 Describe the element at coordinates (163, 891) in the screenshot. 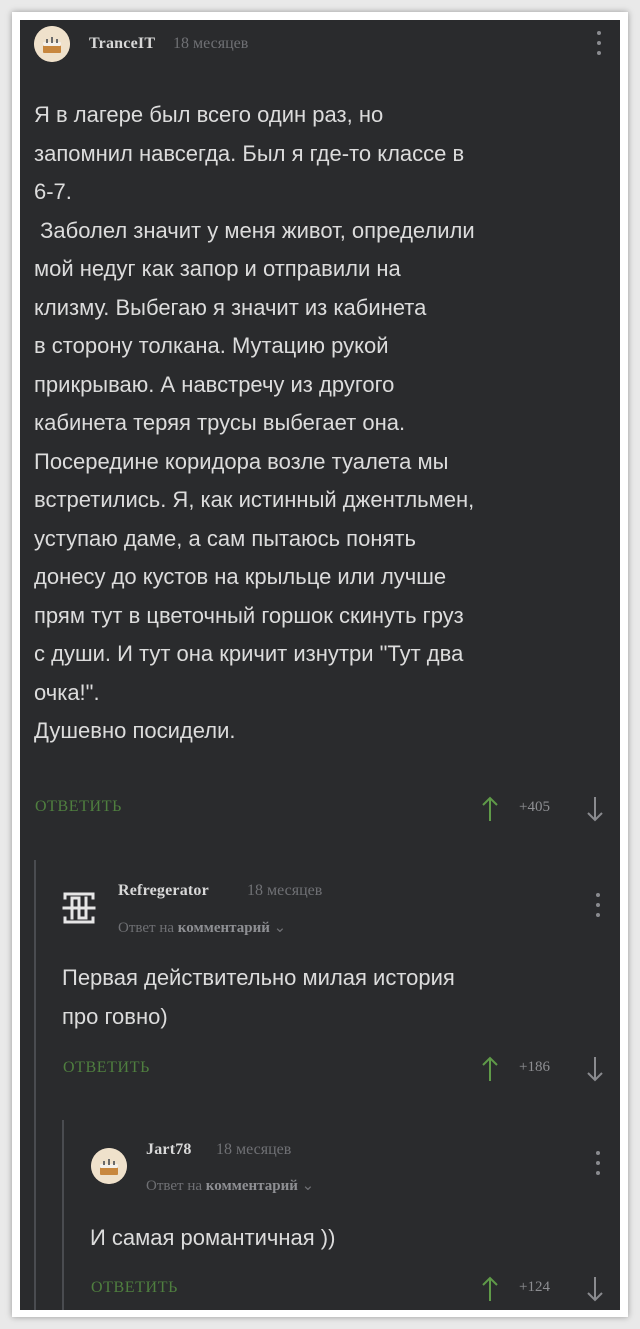

I see `author-name: Refregerator` at that location.